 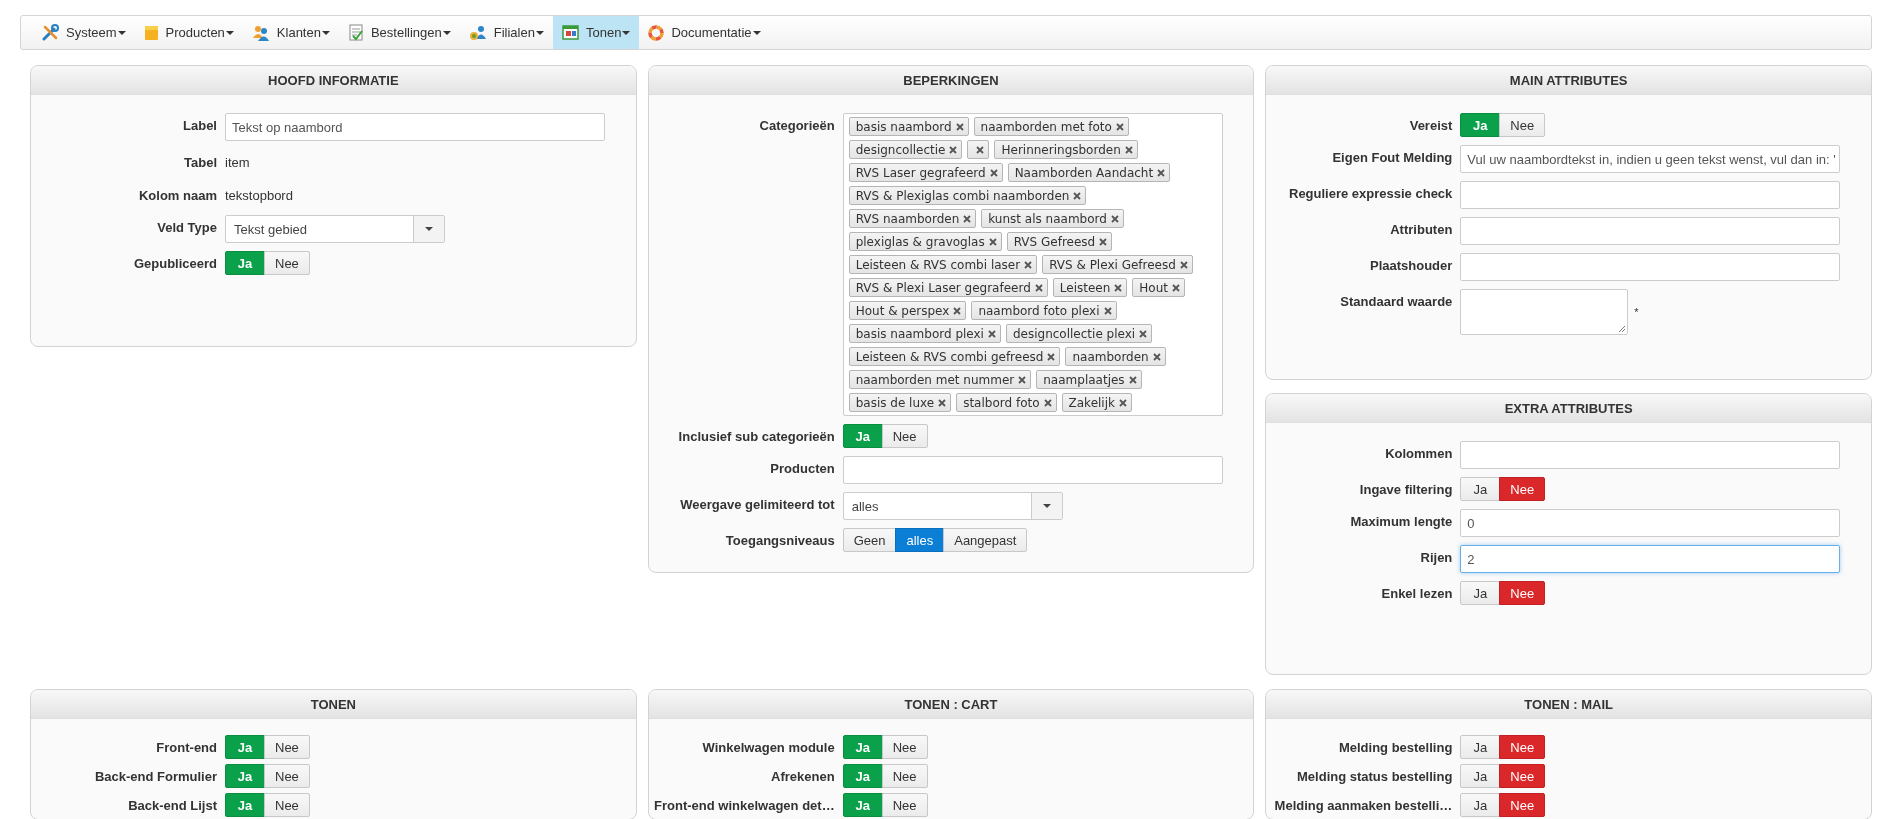 What do you see at coordinates (570, 32) in the screenshot?
I see `window-icon` at bounding box center [570, 32].